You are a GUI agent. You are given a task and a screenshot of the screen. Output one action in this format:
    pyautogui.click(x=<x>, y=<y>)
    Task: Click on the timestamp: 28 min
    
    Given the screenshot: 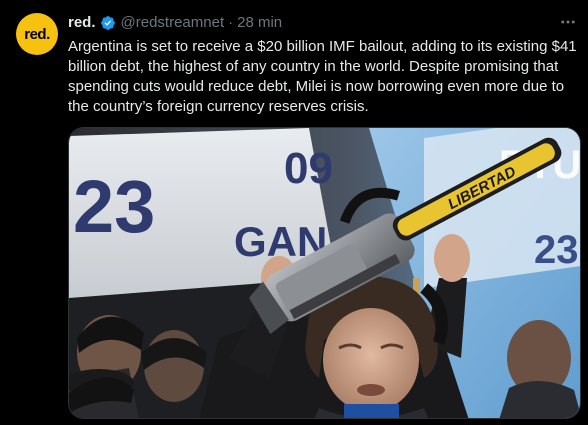 What is the action you would take?
    pyautogui.click(x=259, y=23)
    